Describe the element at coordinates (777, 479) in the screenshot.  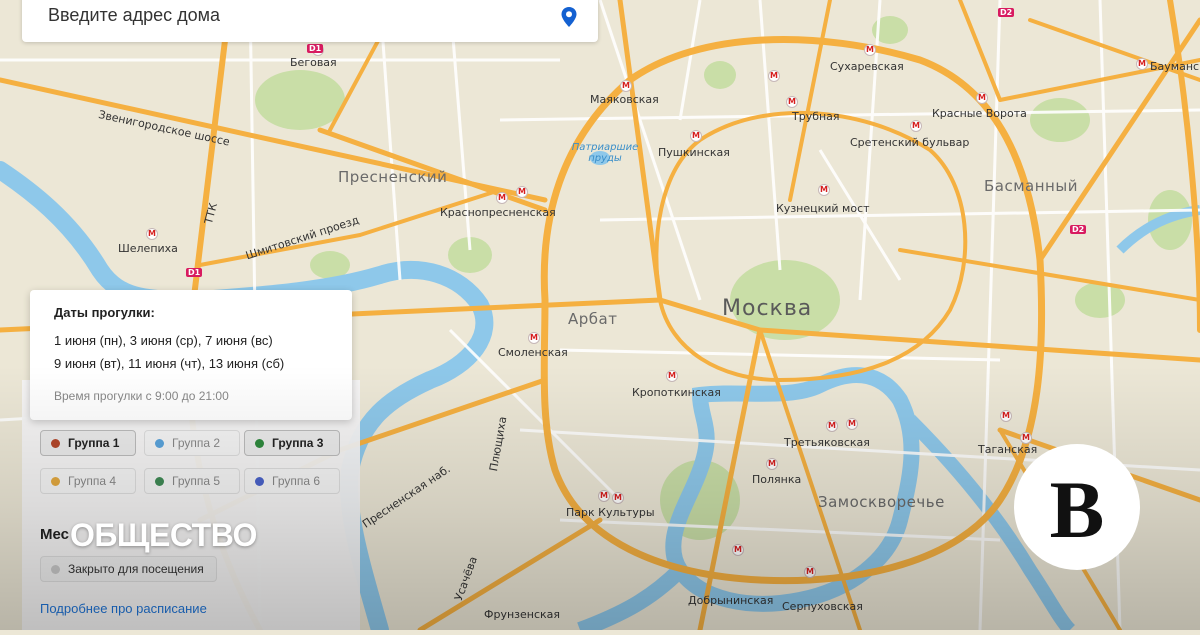
I see `station-label: Полянка` at that location.